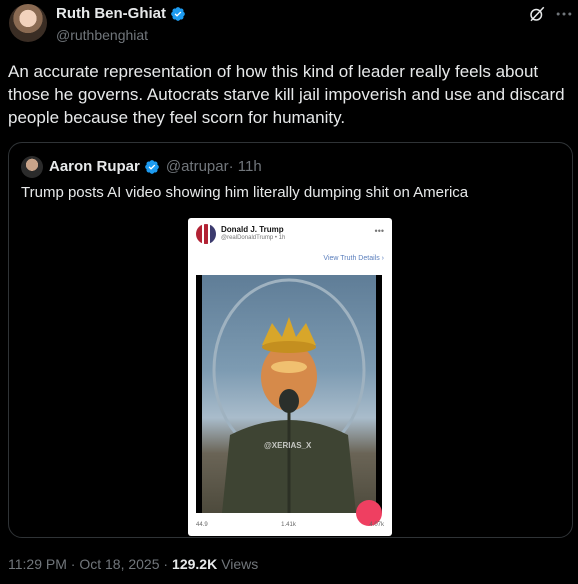  Describe the element at coordinates (94, 166) in the screenshot. I see `quote-display-name: Aaron Rupar` at that location.